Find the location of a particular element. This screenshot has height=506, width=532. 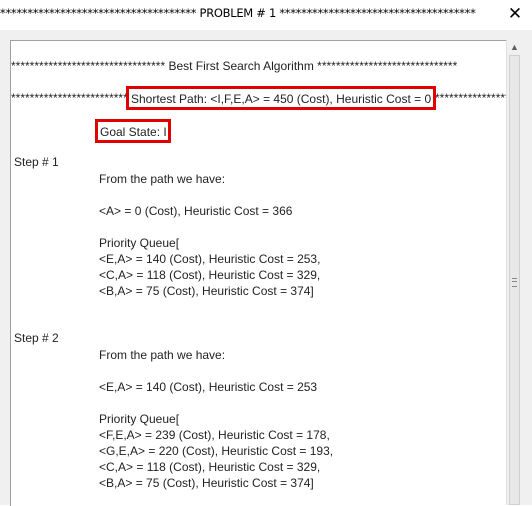

goal-state-box: Goal State: I is located at coordinates (133, 131).